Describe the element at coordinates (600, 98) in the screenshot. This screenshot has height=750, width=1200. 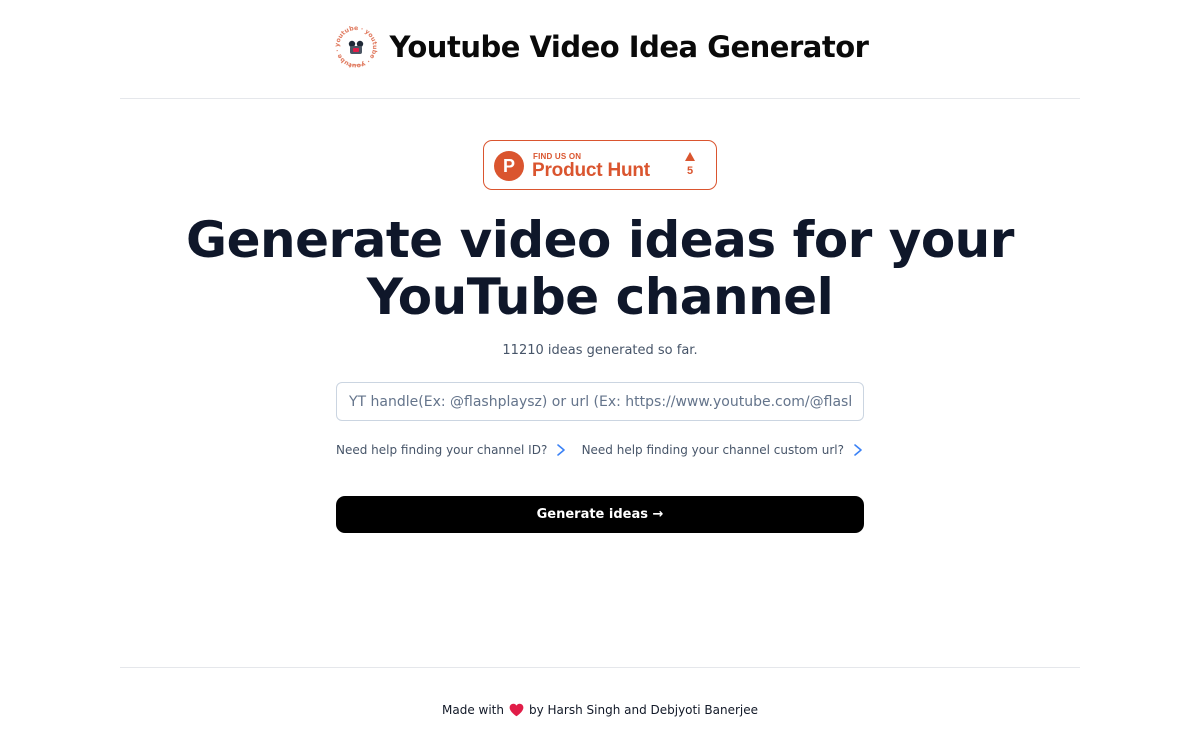
I see `header-divider` at that location.